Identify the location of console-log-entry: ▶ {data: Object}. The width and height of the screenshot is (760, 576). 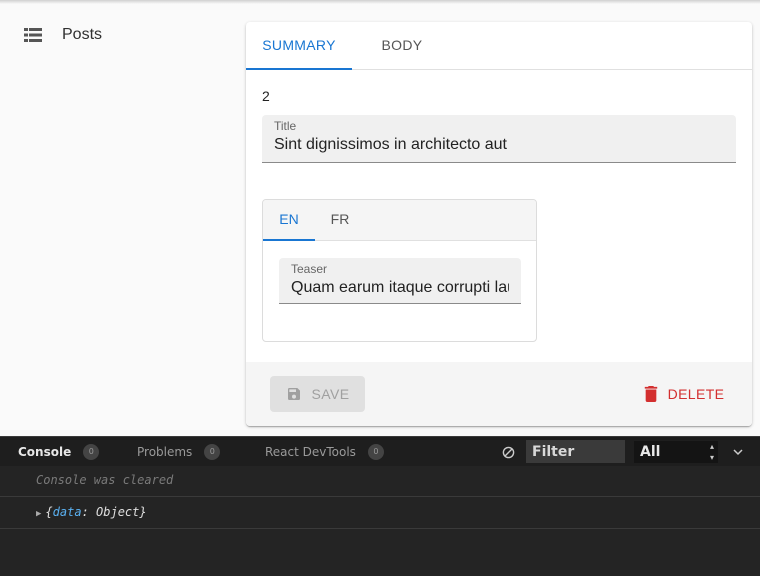
(380, 513).